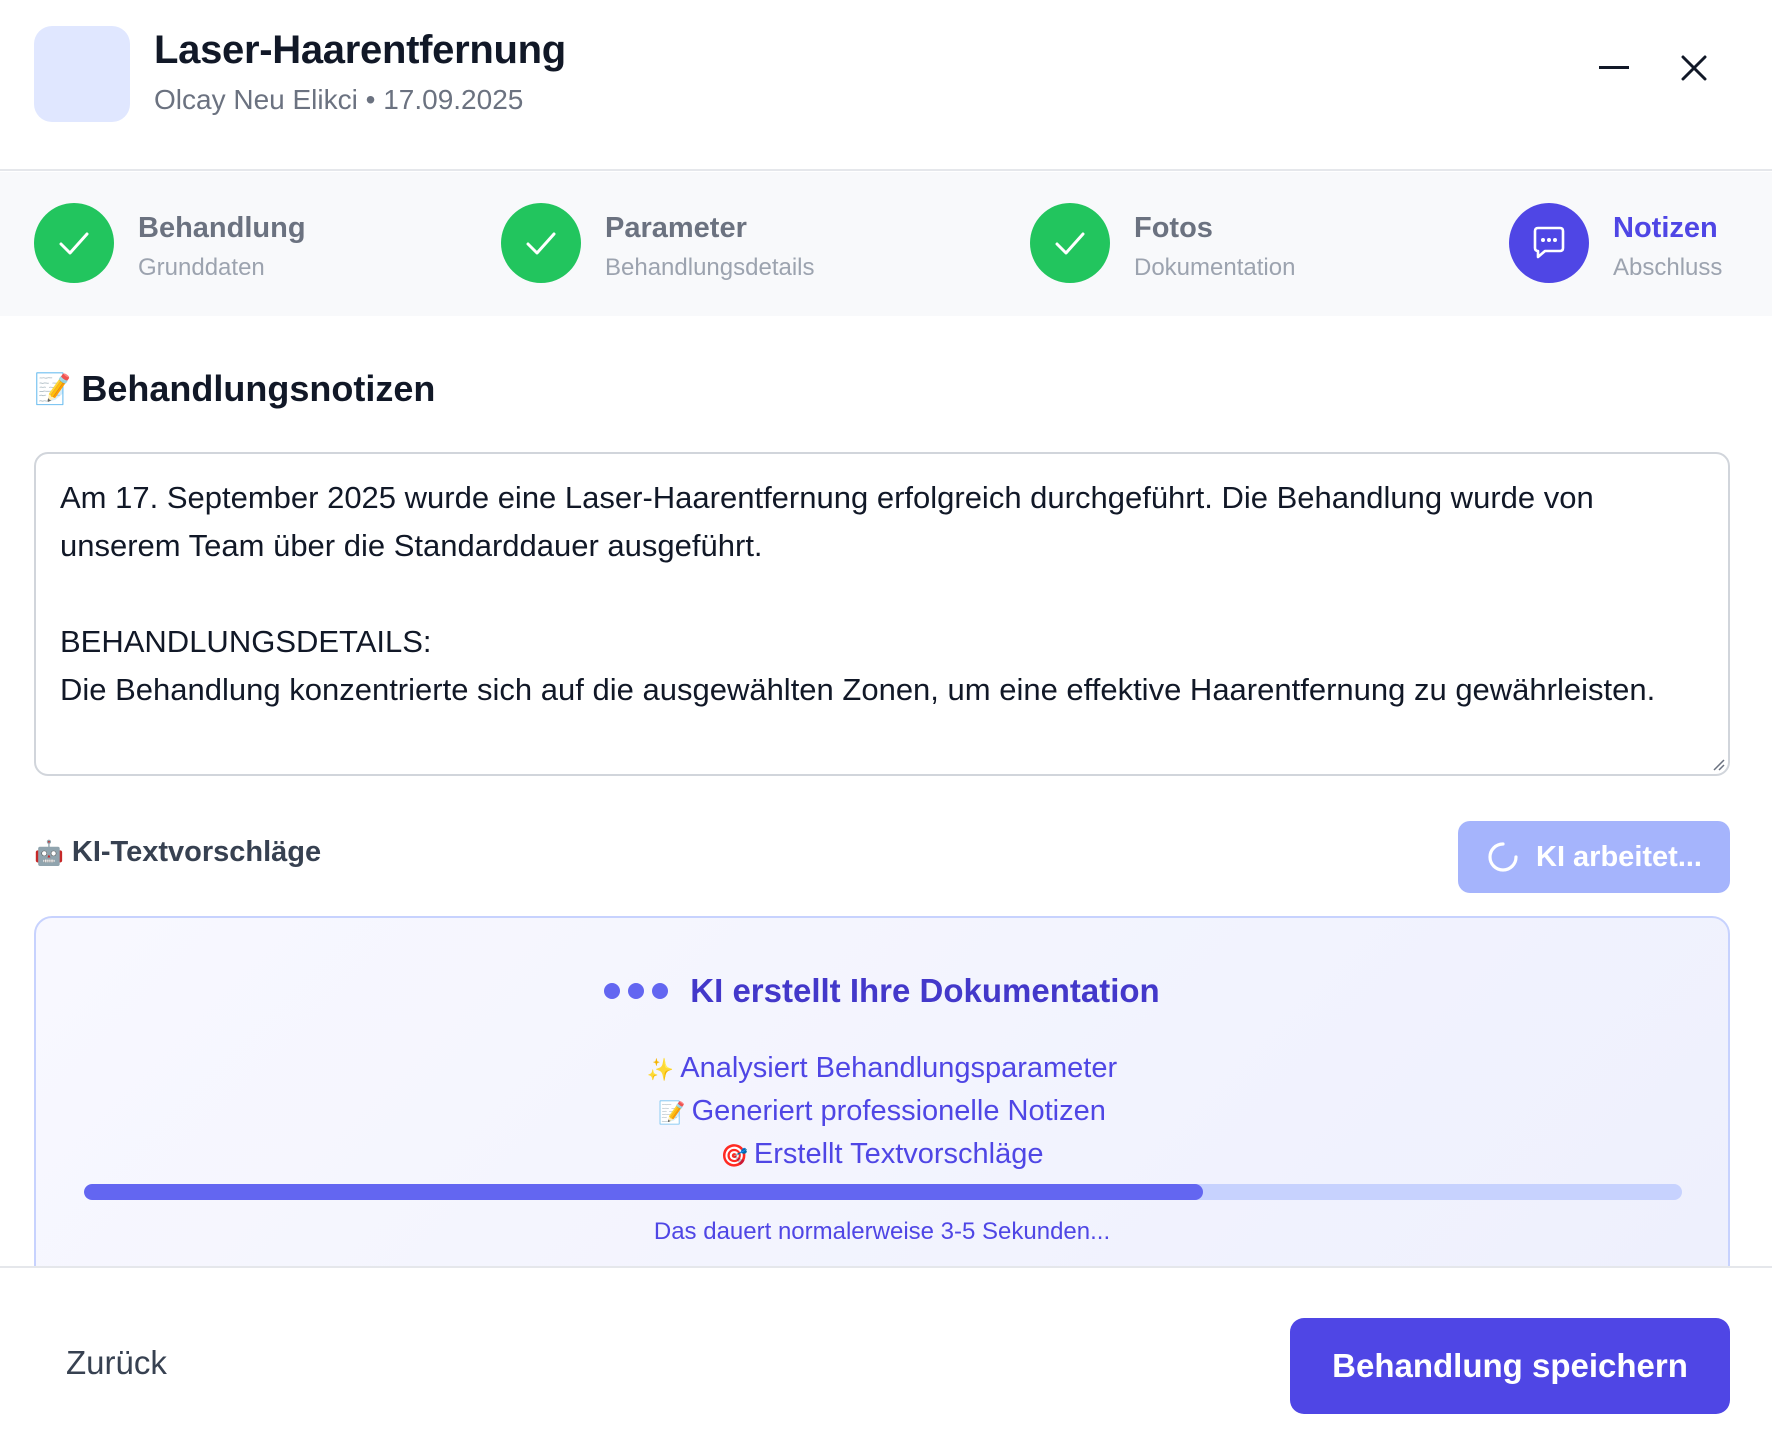 Image resolution: width=1772 pixels, height=1450 pixels. I want to click on ai-progress-fill, so click(643, 1192).